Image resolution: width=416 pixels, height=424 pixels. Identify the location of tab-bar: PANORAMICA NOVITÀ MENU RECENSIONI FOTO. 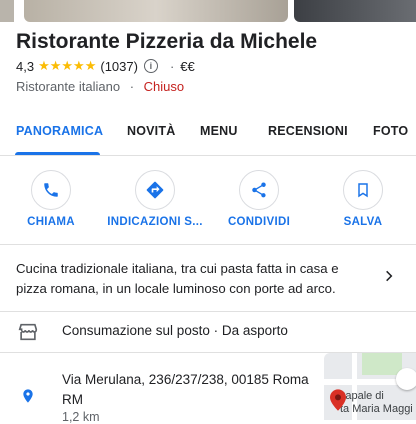
(208, 135).